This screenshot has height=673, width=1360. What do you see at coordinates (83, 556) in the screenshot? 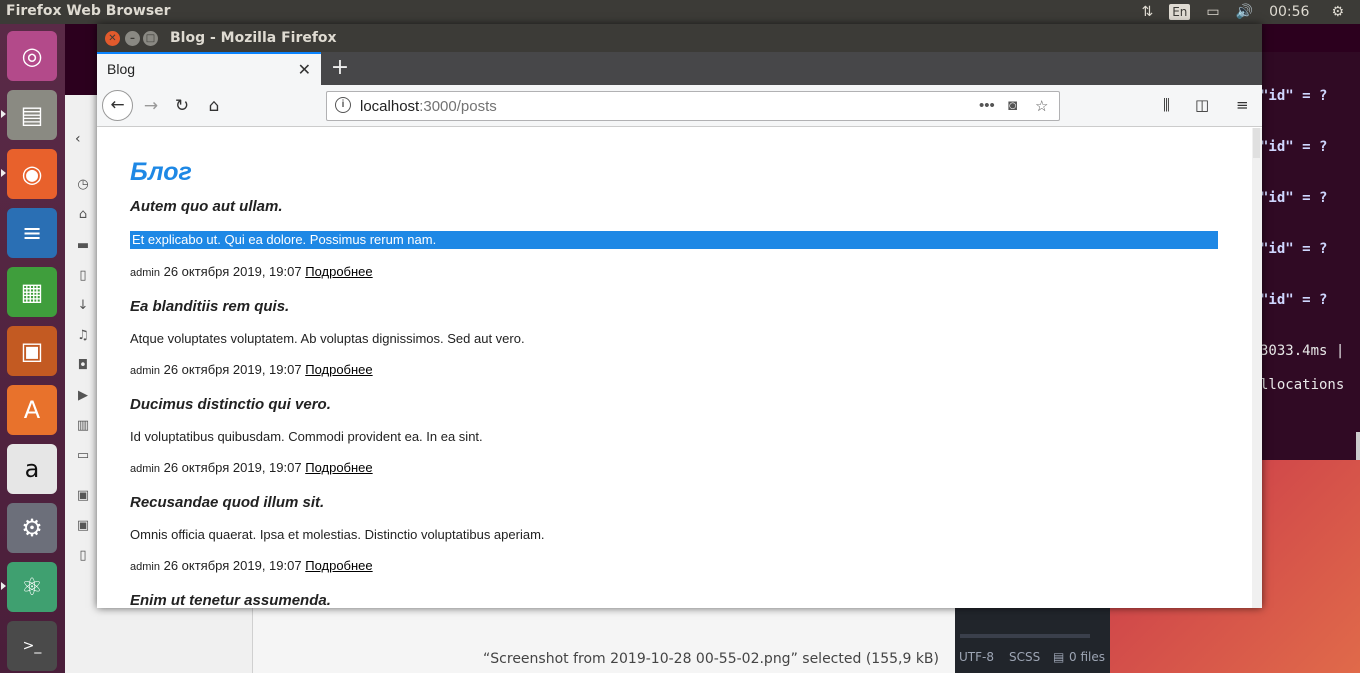
I see `computer-icon: ▯` at bounding box center [83, 556].